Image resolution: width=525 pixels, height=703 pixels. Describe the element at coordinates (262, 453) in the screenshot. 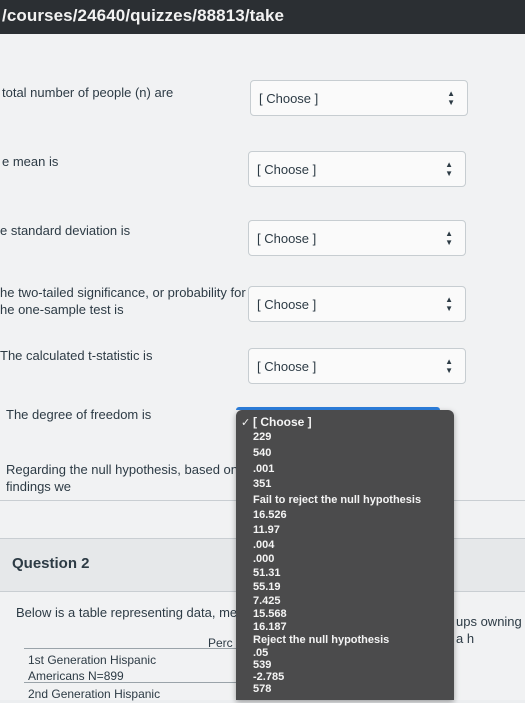

I see `dropdown-option: 540` at that location.